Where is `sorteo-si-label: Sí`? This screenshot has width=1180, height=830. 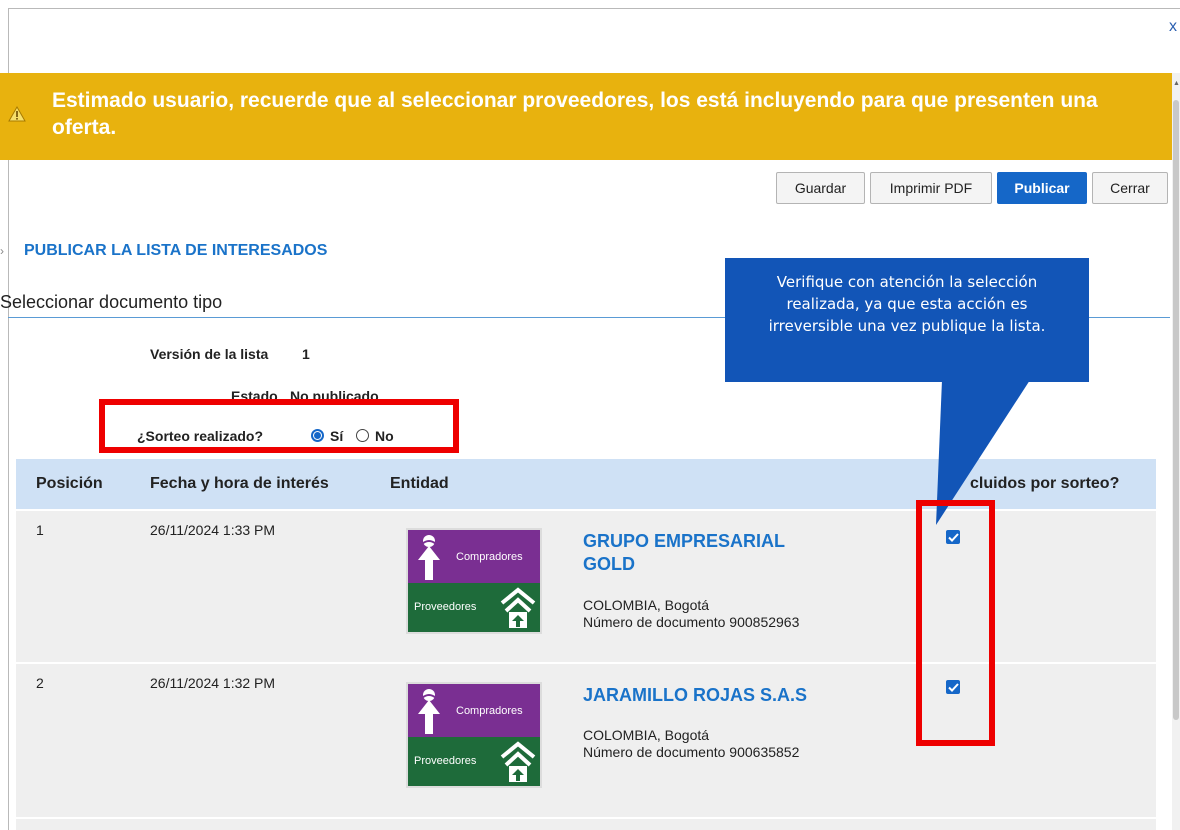 sorteo-si-label: Sí is located at coordinates (336, 436).